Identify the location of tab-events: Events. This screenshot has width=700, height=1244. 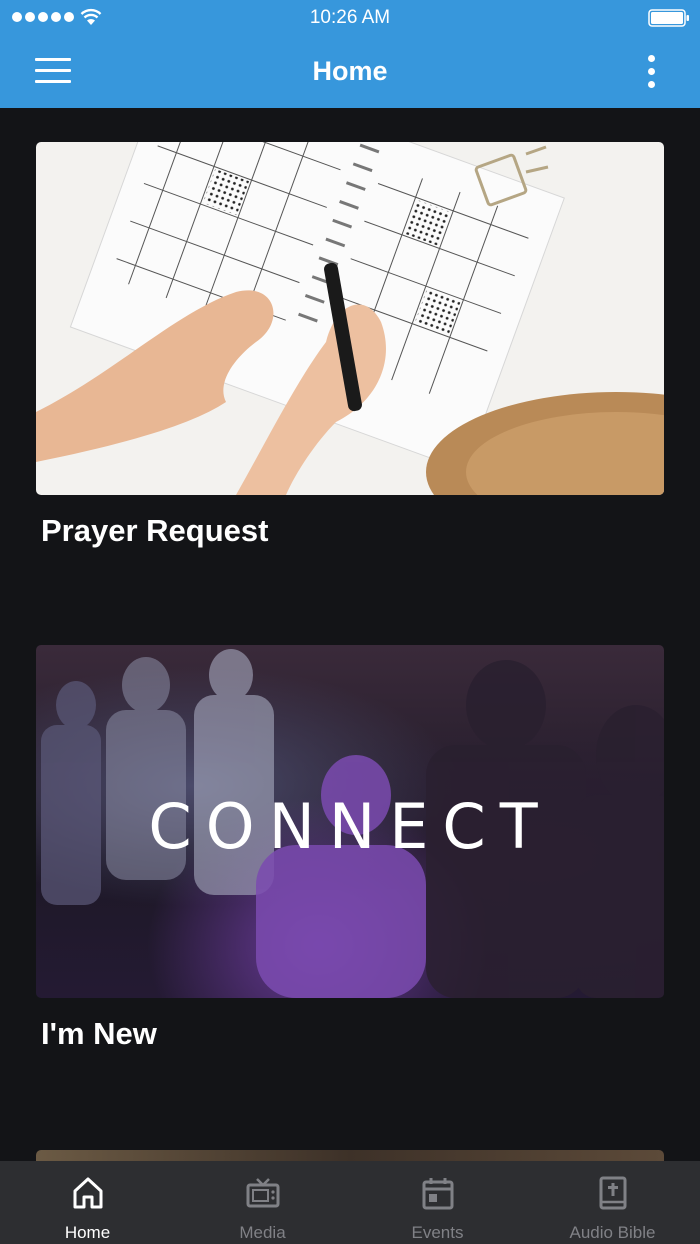
(437, 1202).